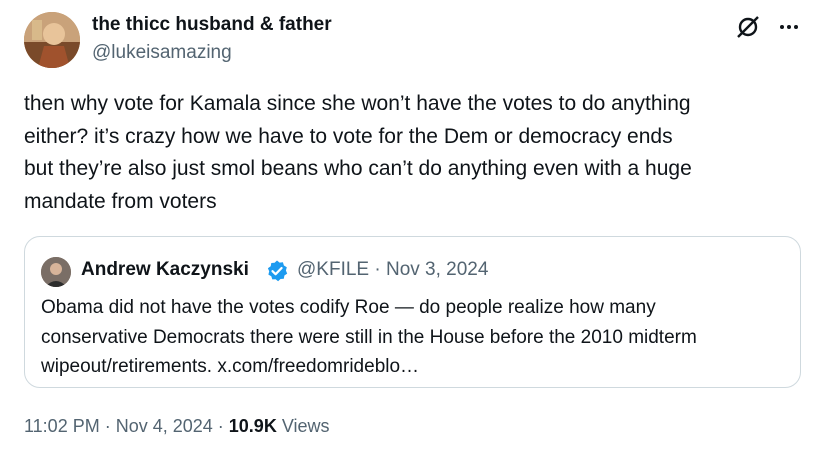 This screenshot has width=822, height=456. What do you see at coordinates (162, 53) in the screenshot?
I see `author-handle: @lukeisamazing` at bounding box center [162, 53].